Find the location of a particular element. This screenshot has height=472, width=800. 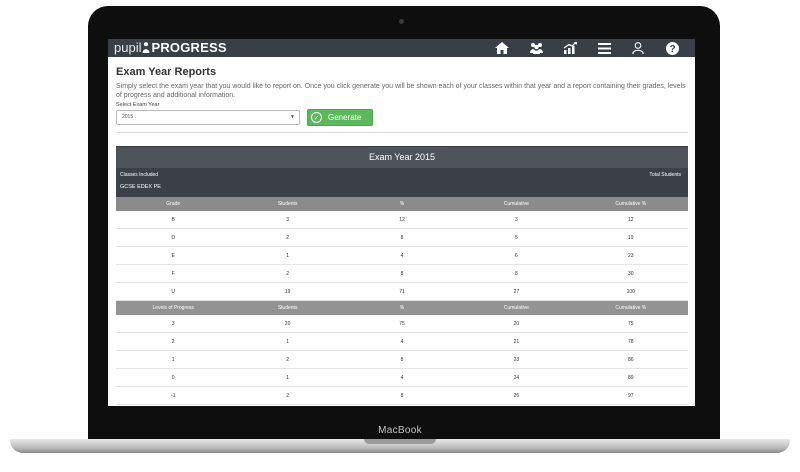

users-icon is located at coordinates (536, 48).